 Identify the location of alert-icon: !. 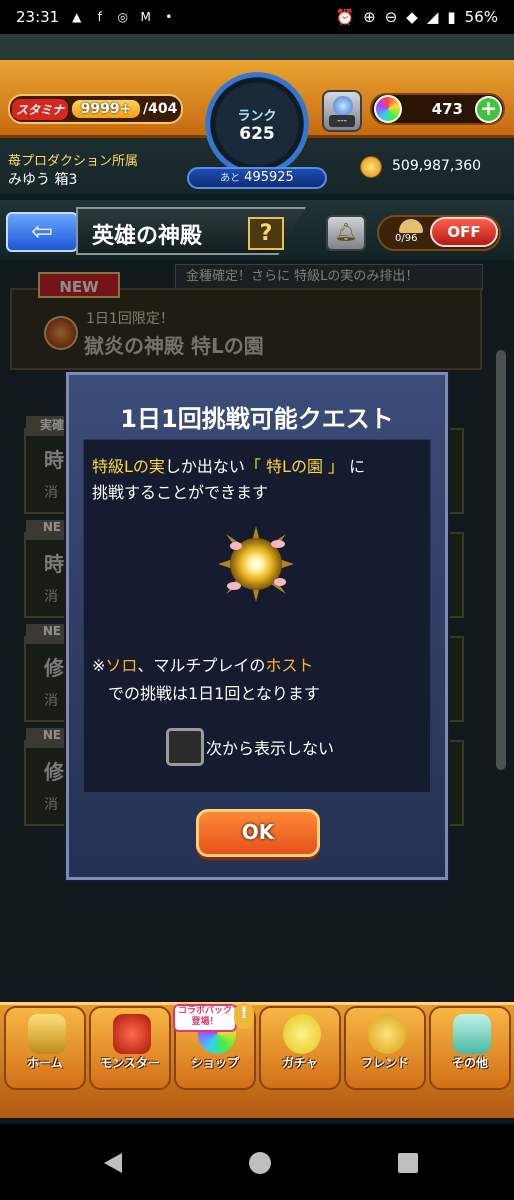
(244, 1016).